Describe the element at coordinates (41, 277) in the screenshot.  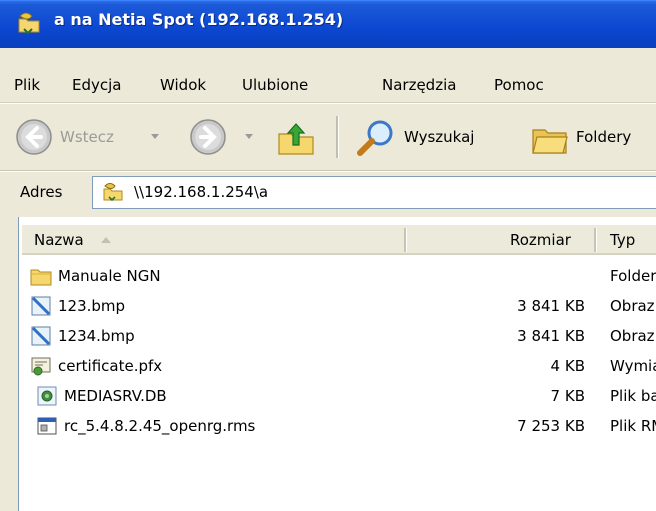
I see `folder-icon` at that location.